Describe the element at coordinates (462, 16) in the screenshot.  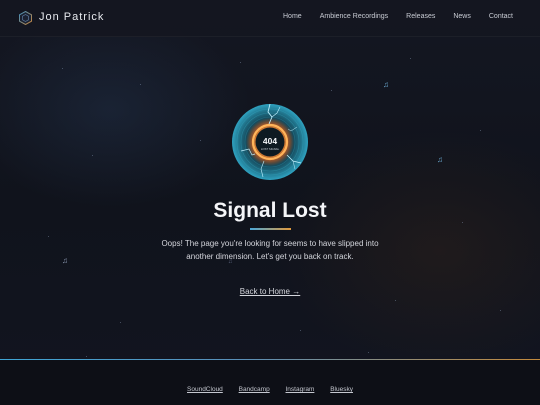
I see `nav-link-news: News` at that location.